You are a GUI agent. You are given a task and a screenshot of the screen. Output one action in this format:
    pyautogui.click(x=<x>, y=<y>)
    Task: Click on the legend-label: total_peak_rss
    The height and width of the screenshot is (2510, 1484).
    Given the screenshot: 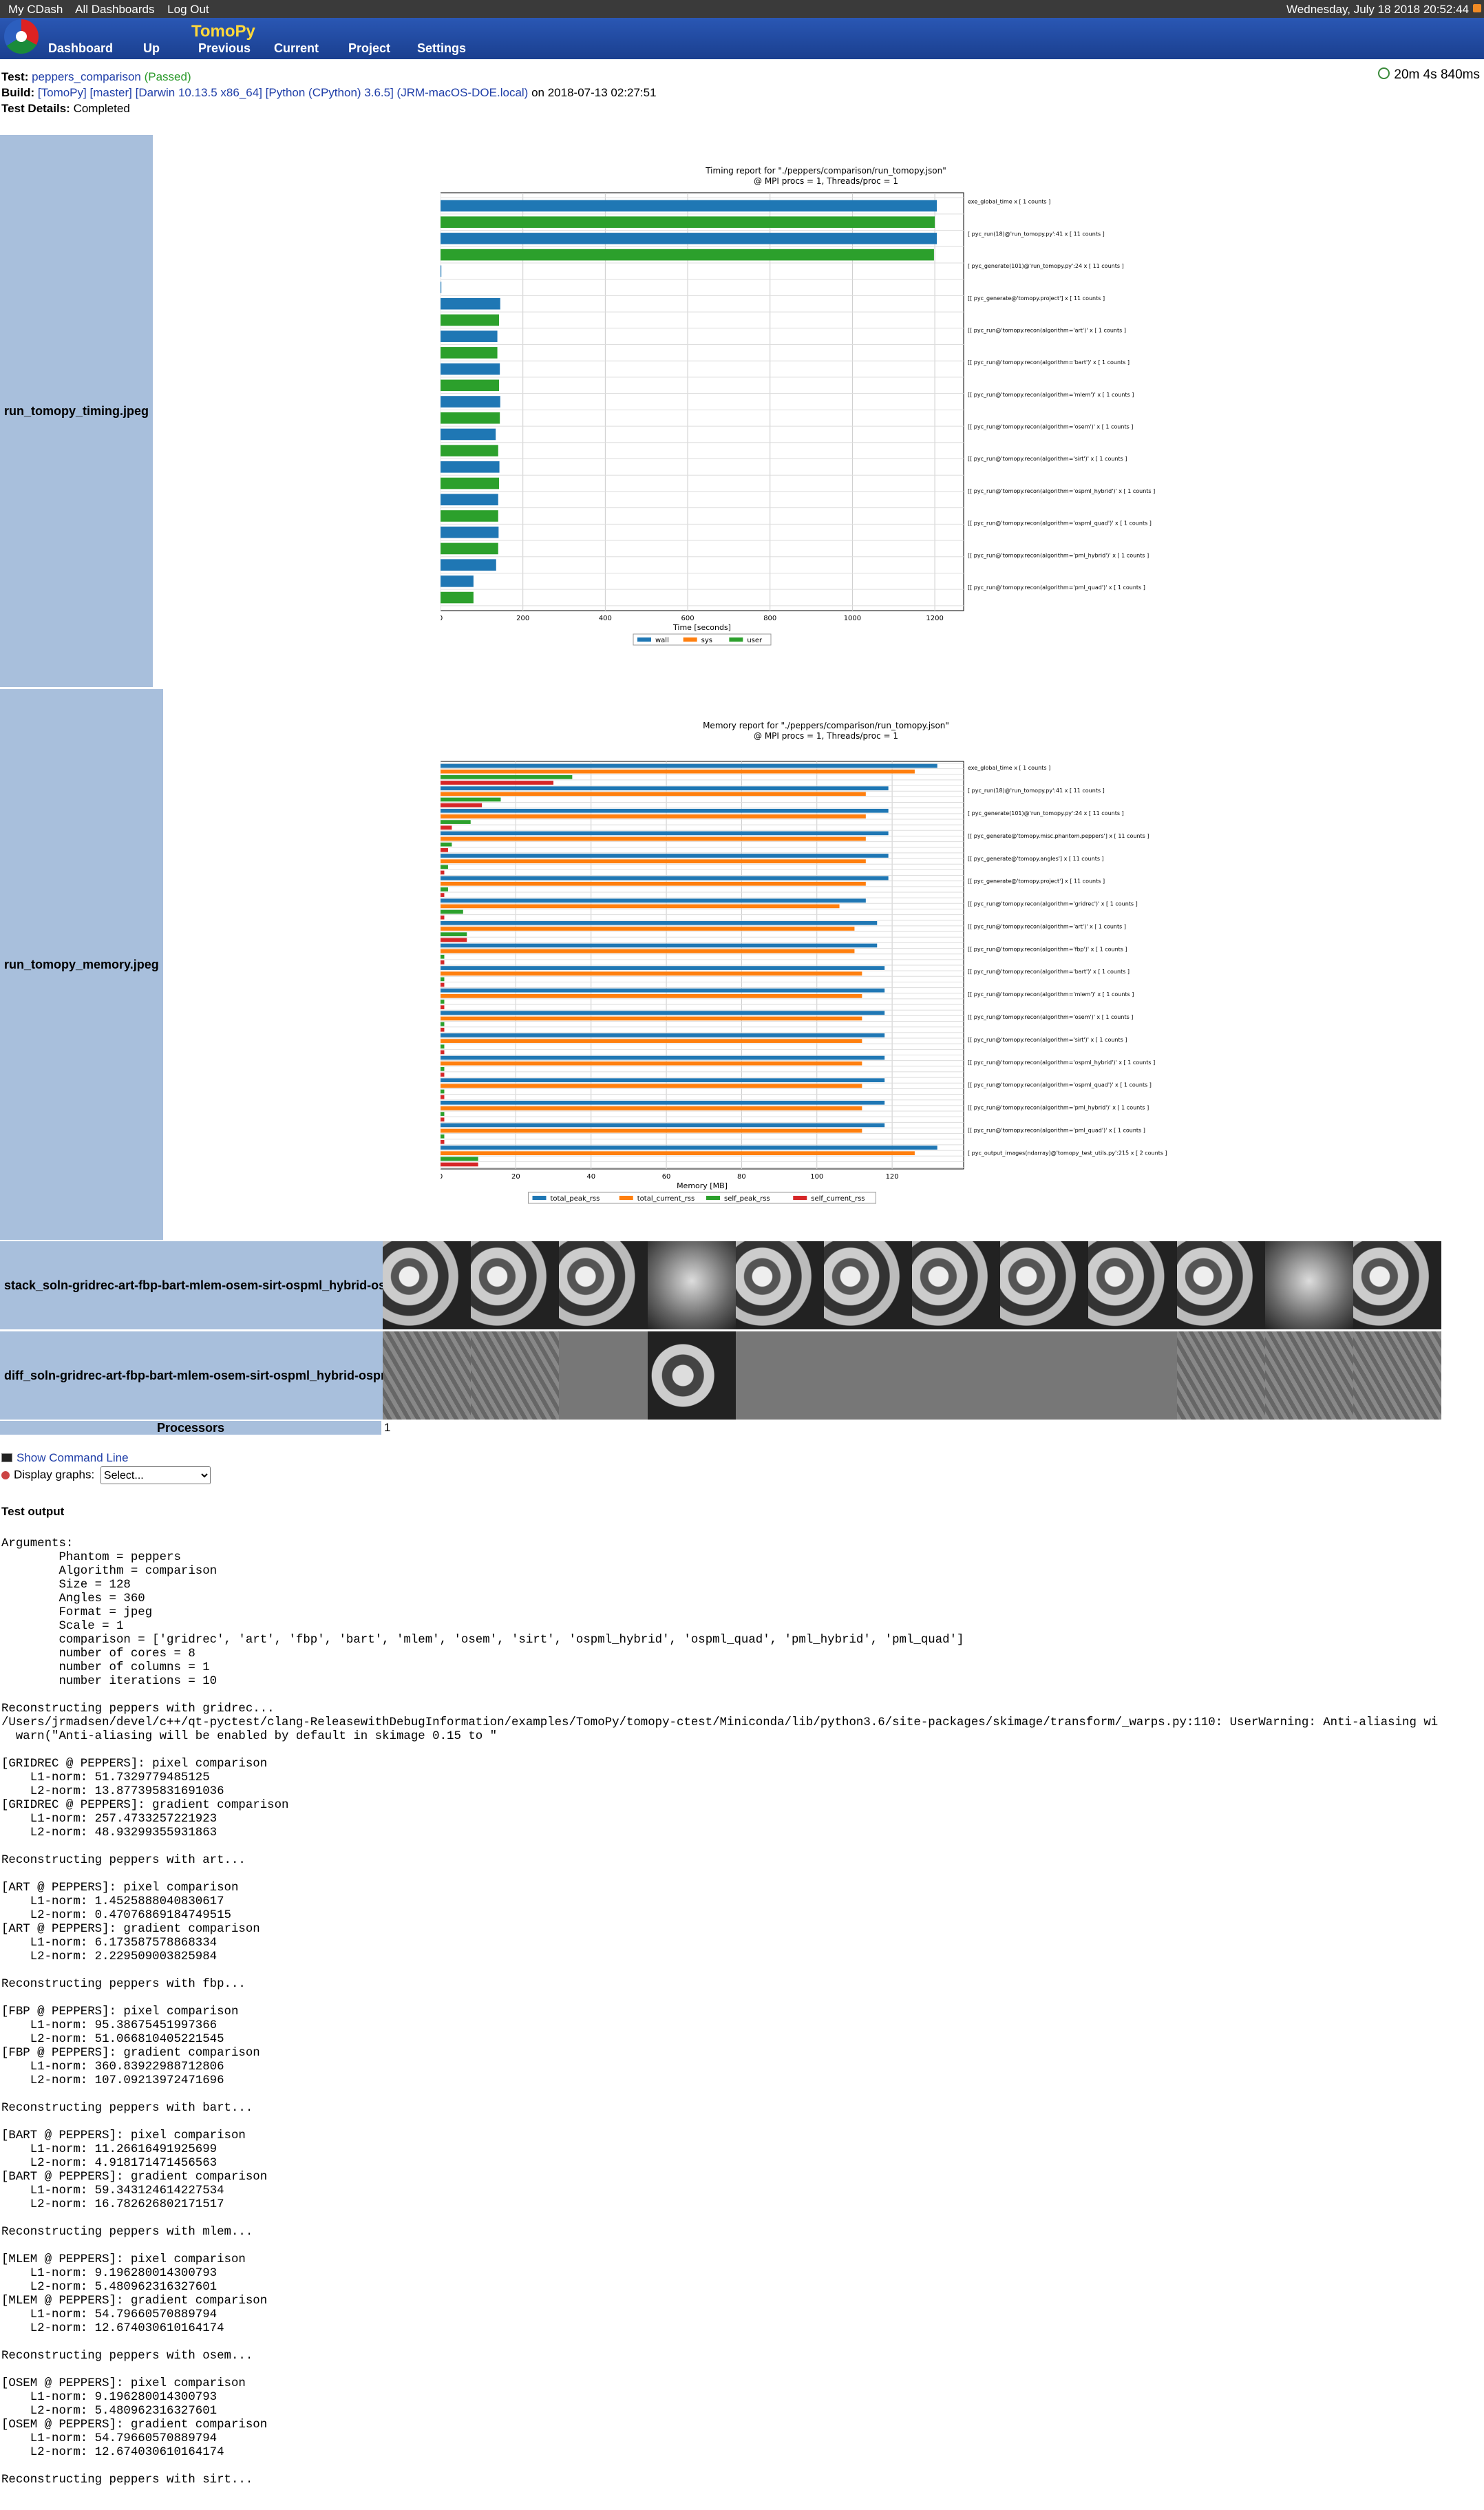 What is the action you would take?
    pyautogui.click(x=575, y=1199)
    